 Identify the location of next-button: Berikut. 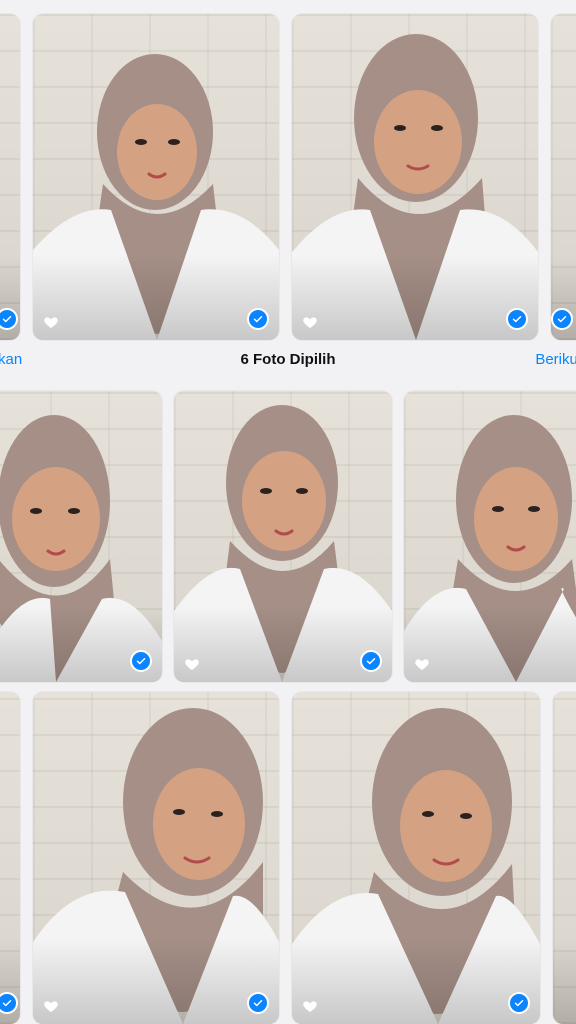
(555, 359).